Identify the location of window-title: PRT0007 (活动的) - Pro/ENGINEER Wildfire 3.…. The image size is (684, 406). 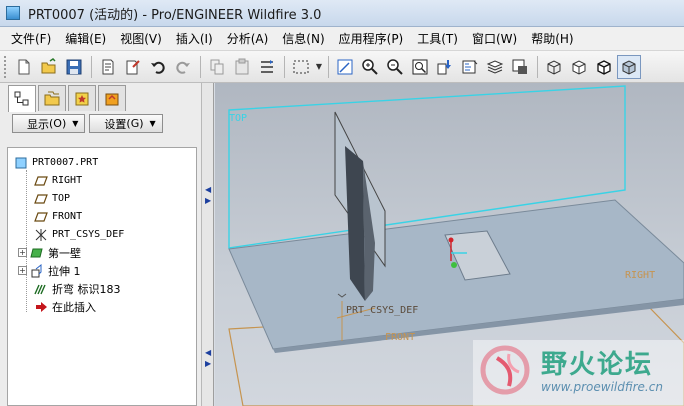
(175, 15).